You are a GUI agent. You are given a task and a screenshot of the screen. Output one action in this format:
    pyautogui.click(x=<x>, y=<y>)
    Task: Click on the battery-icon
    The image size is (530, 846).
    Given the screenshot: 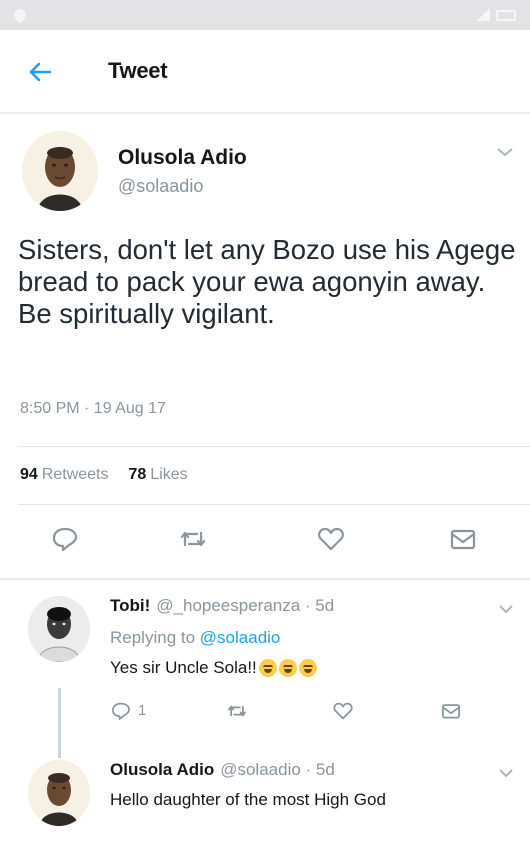 What is the action you would take?
    pyautogui.click(x=506, y=15)
    